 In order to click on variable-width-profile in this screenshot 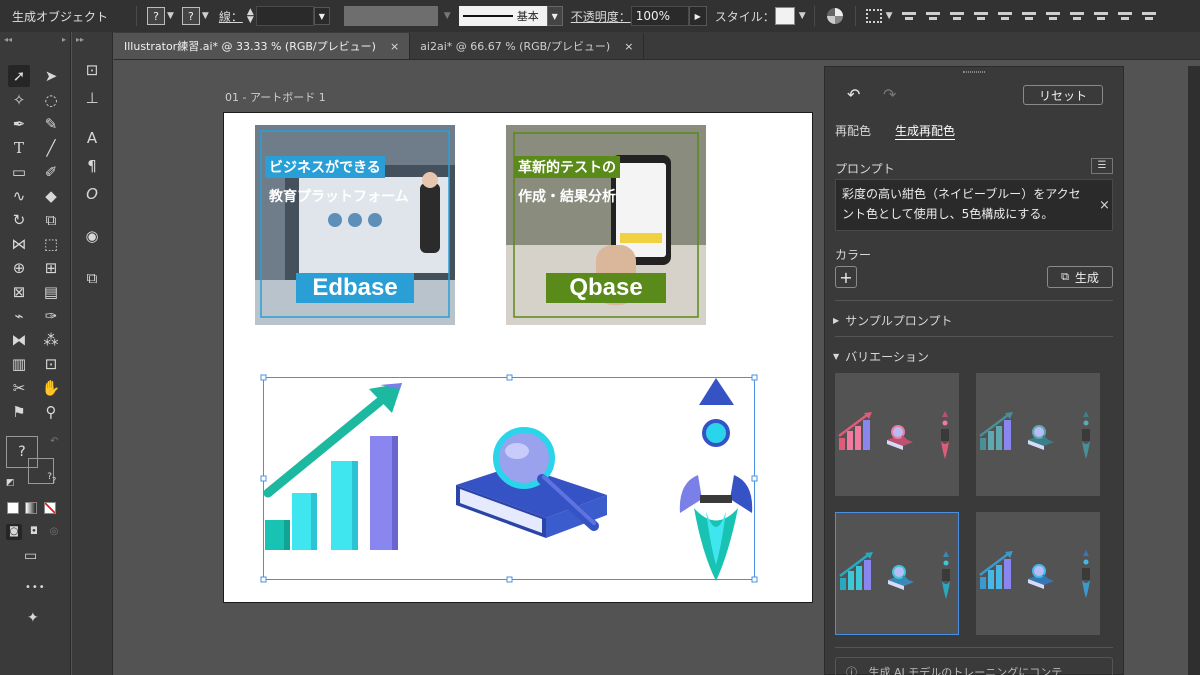, I will do `click(390, 16)`.